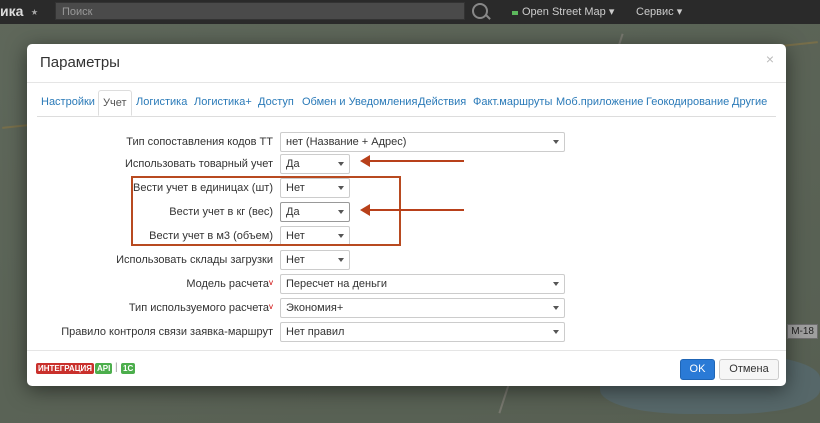 This screenshot has height=423, width=820. I want to click on tab-actions: Действия, so click(442, 103).